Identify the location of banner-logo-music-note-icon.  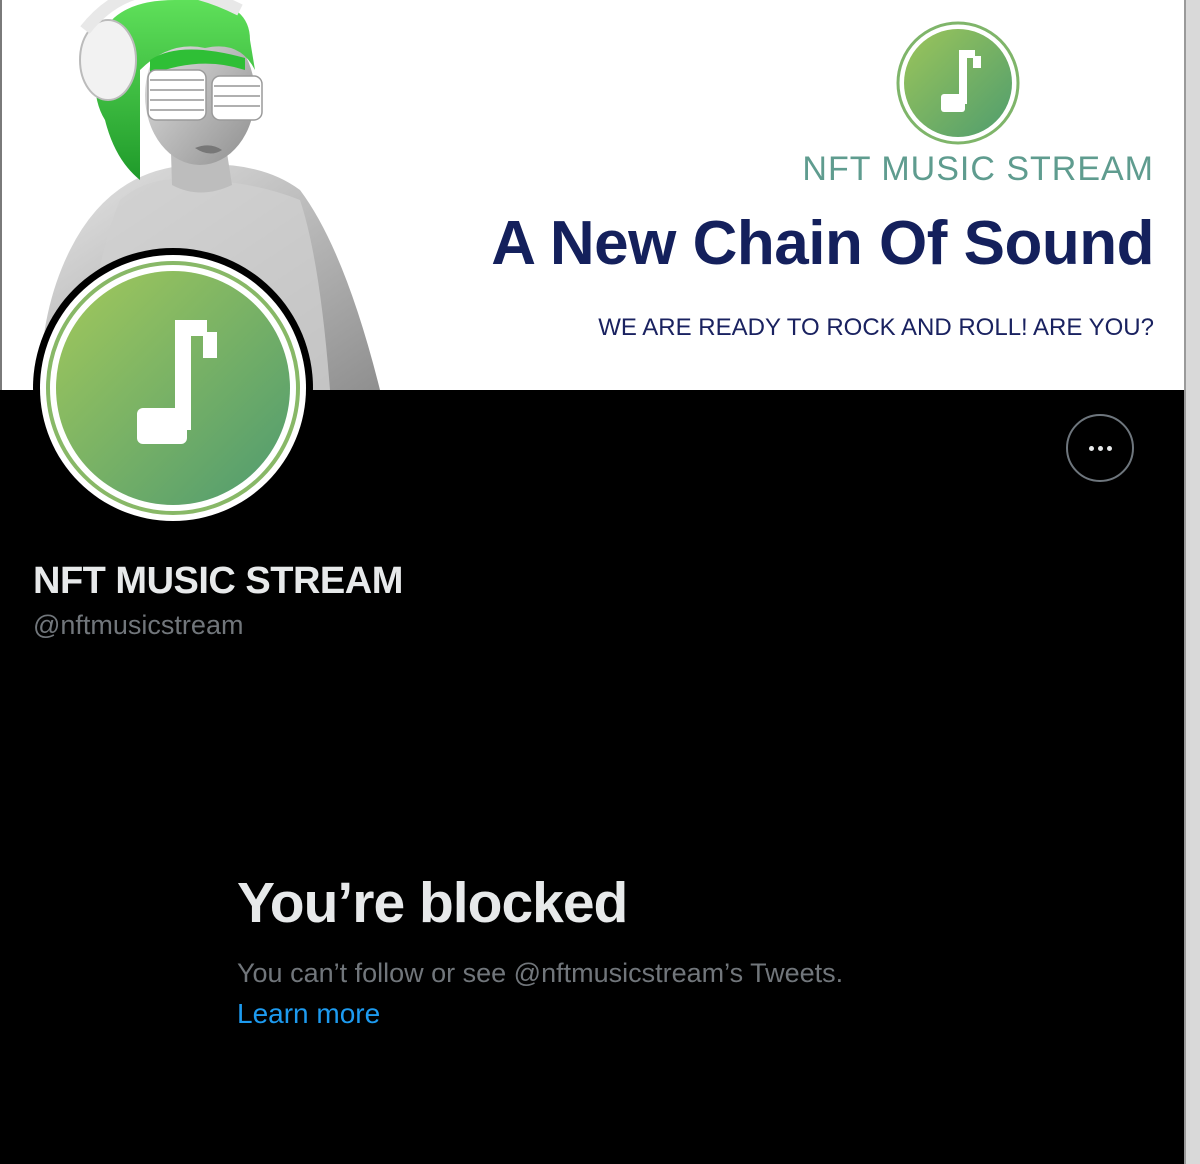
(958, 83).